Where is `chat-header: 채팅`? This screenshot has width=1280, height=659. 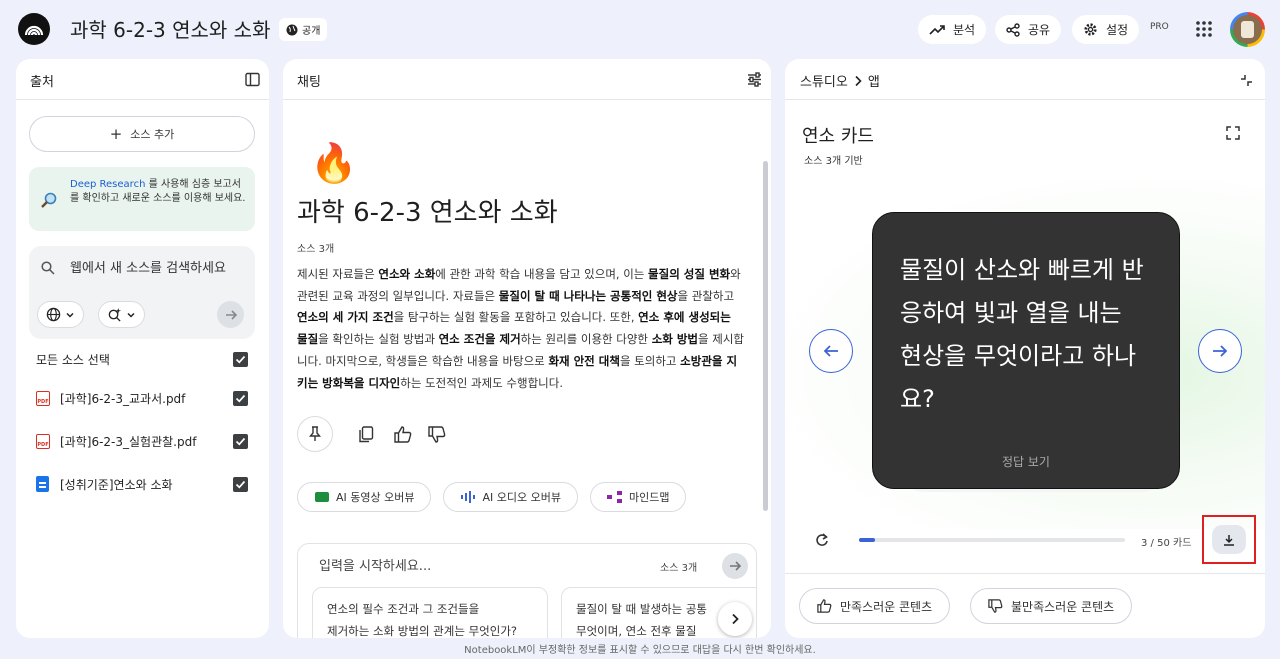 chat-header: 채팅 is located at coordinates (527, 79).